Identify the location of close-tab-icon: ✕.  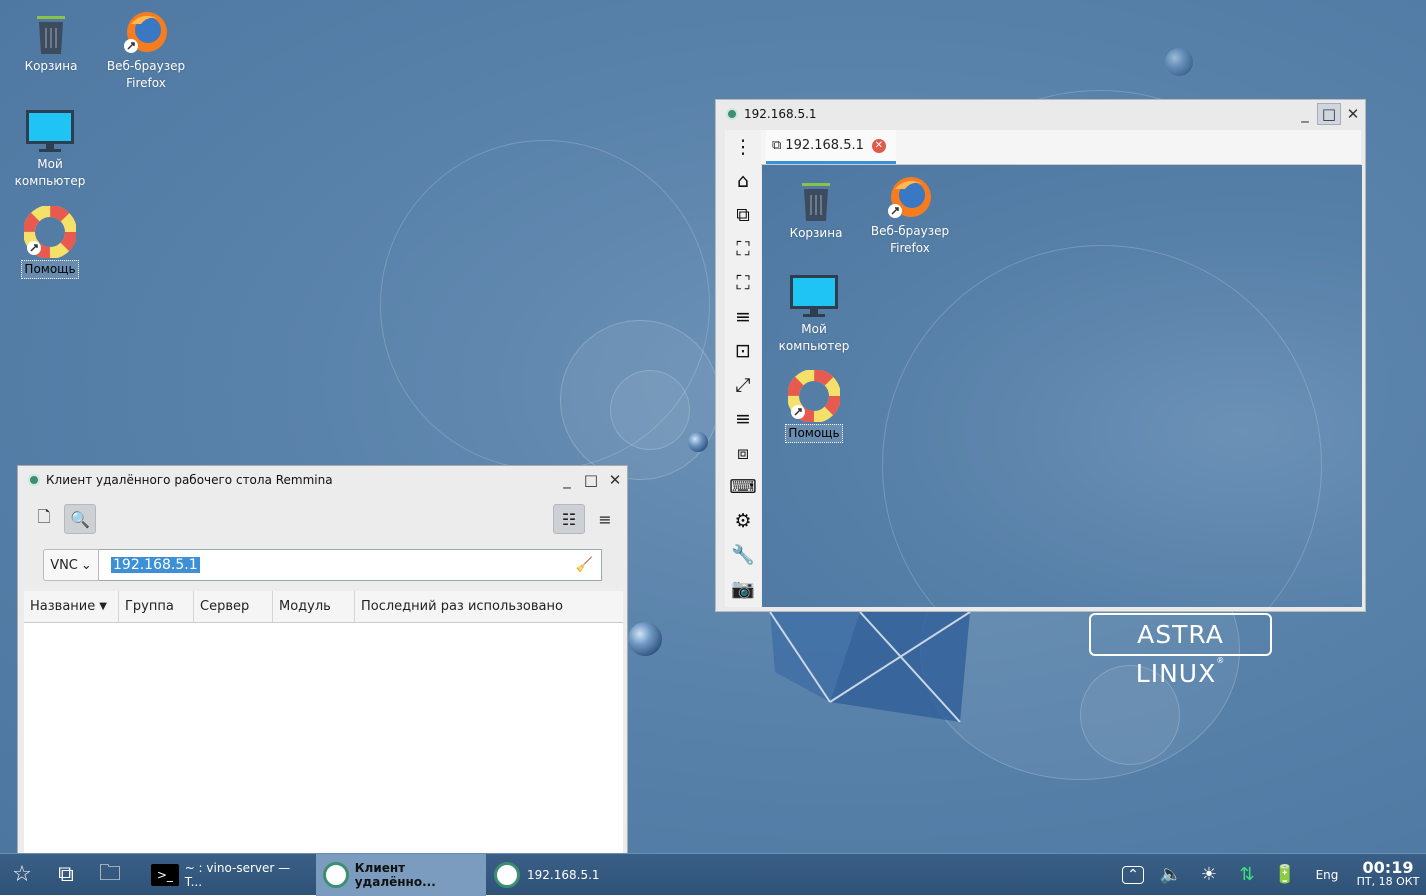
(878, 145).